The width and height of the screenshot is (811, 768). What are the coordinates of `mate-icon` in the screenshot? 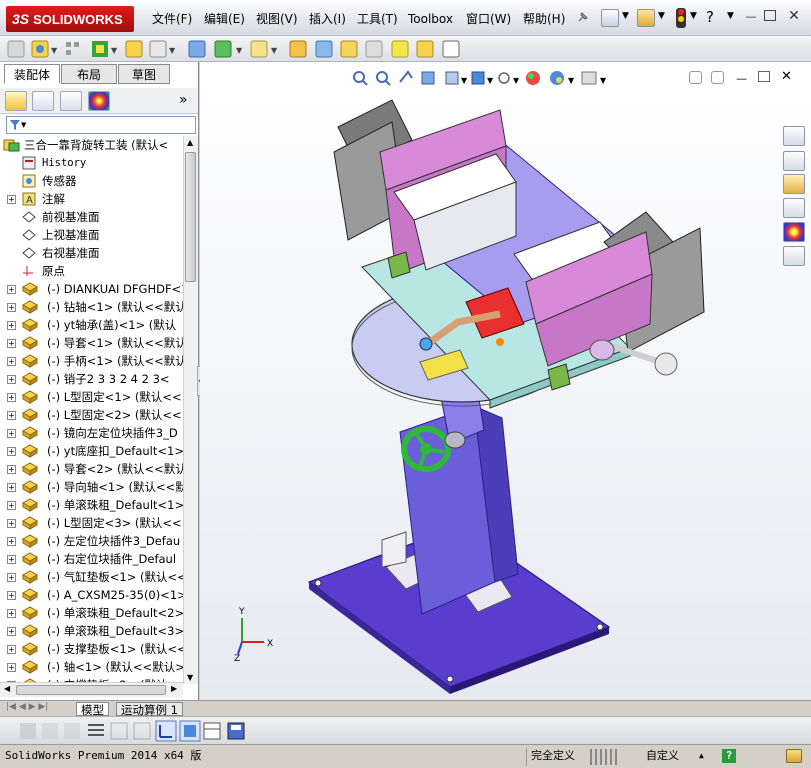 It's located at (40, 49).